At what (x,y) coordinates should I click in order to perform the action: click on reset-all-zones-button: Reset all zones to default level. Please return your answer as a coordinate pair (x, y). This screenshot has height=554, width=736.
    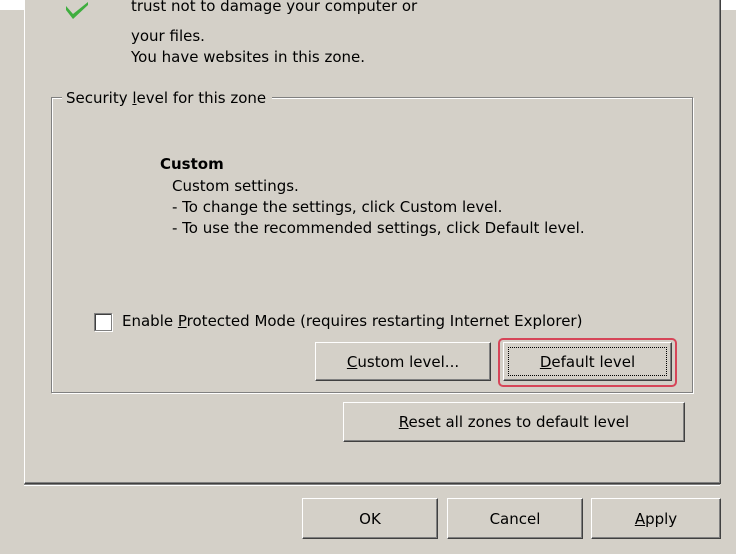
    Looking at the image, I should click on (514, 422).